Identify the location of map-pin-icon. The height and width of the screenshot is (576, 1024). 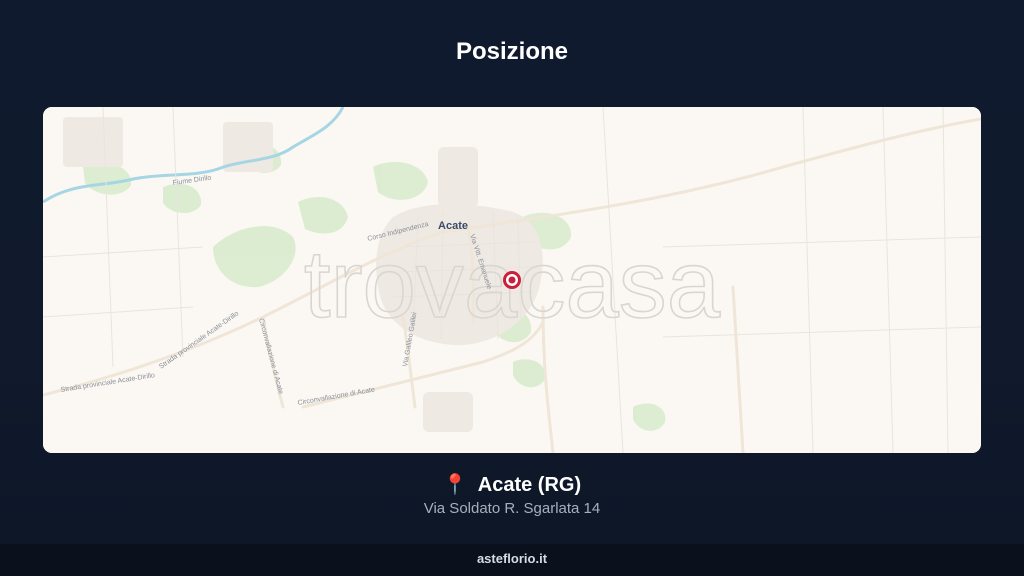
(512, 280).